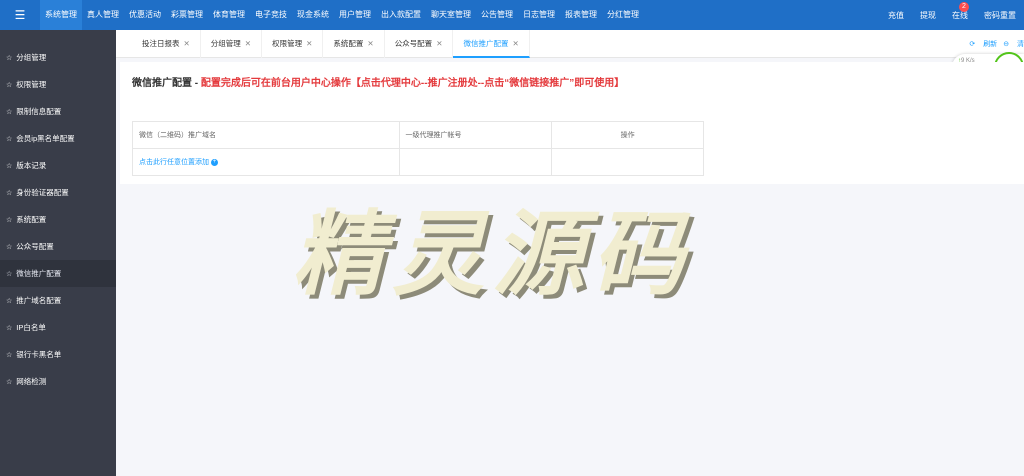 The height and width of the screenshot is (476, 1024). I want to click on tab-label: 分组管理, so click(225, 43).